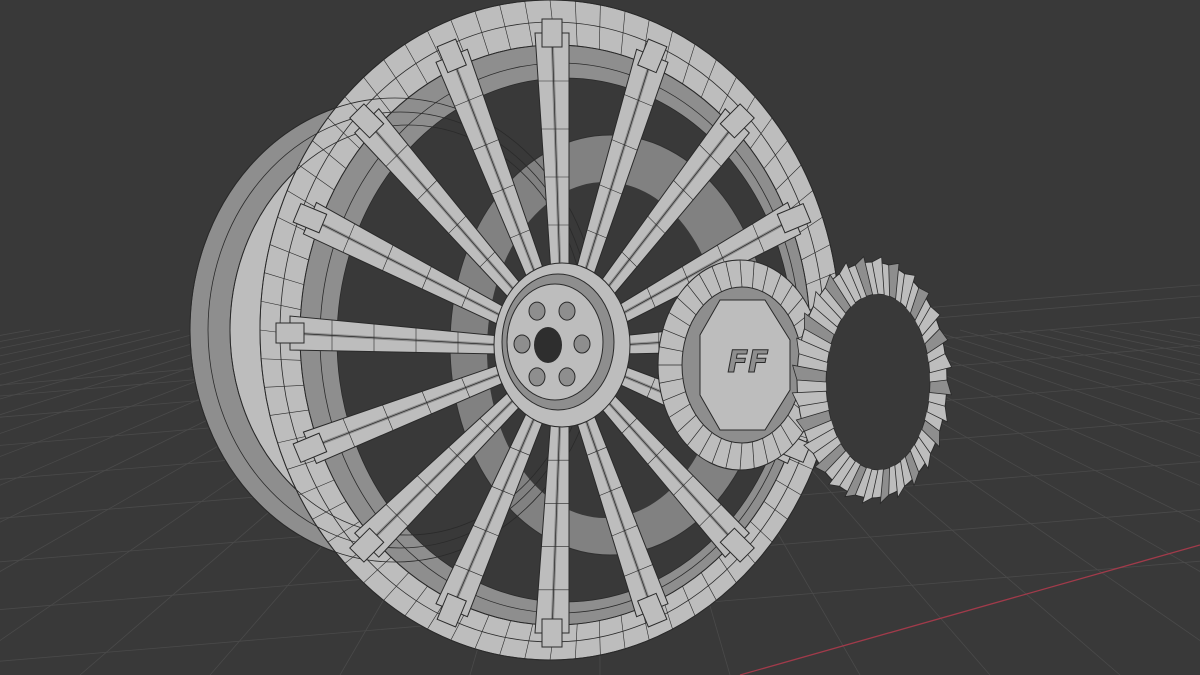  I want to click on rotor-hole, so click(878, 382).